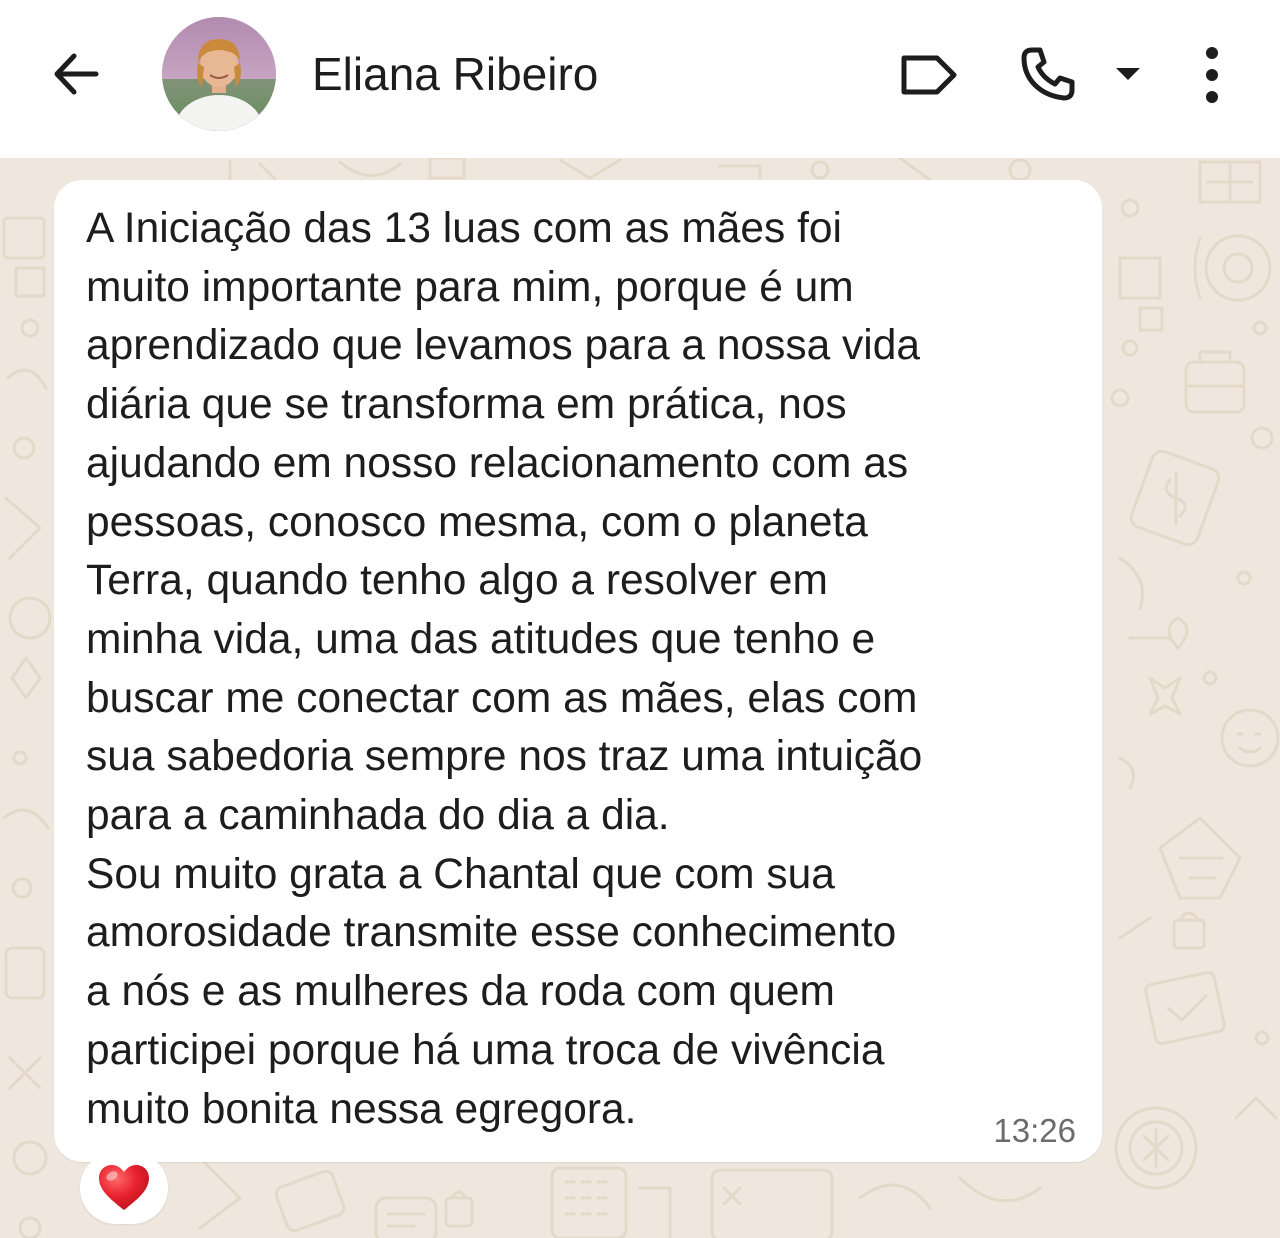 The image size is (1280, 1238). I want to click on back-button, so click(76, 74).